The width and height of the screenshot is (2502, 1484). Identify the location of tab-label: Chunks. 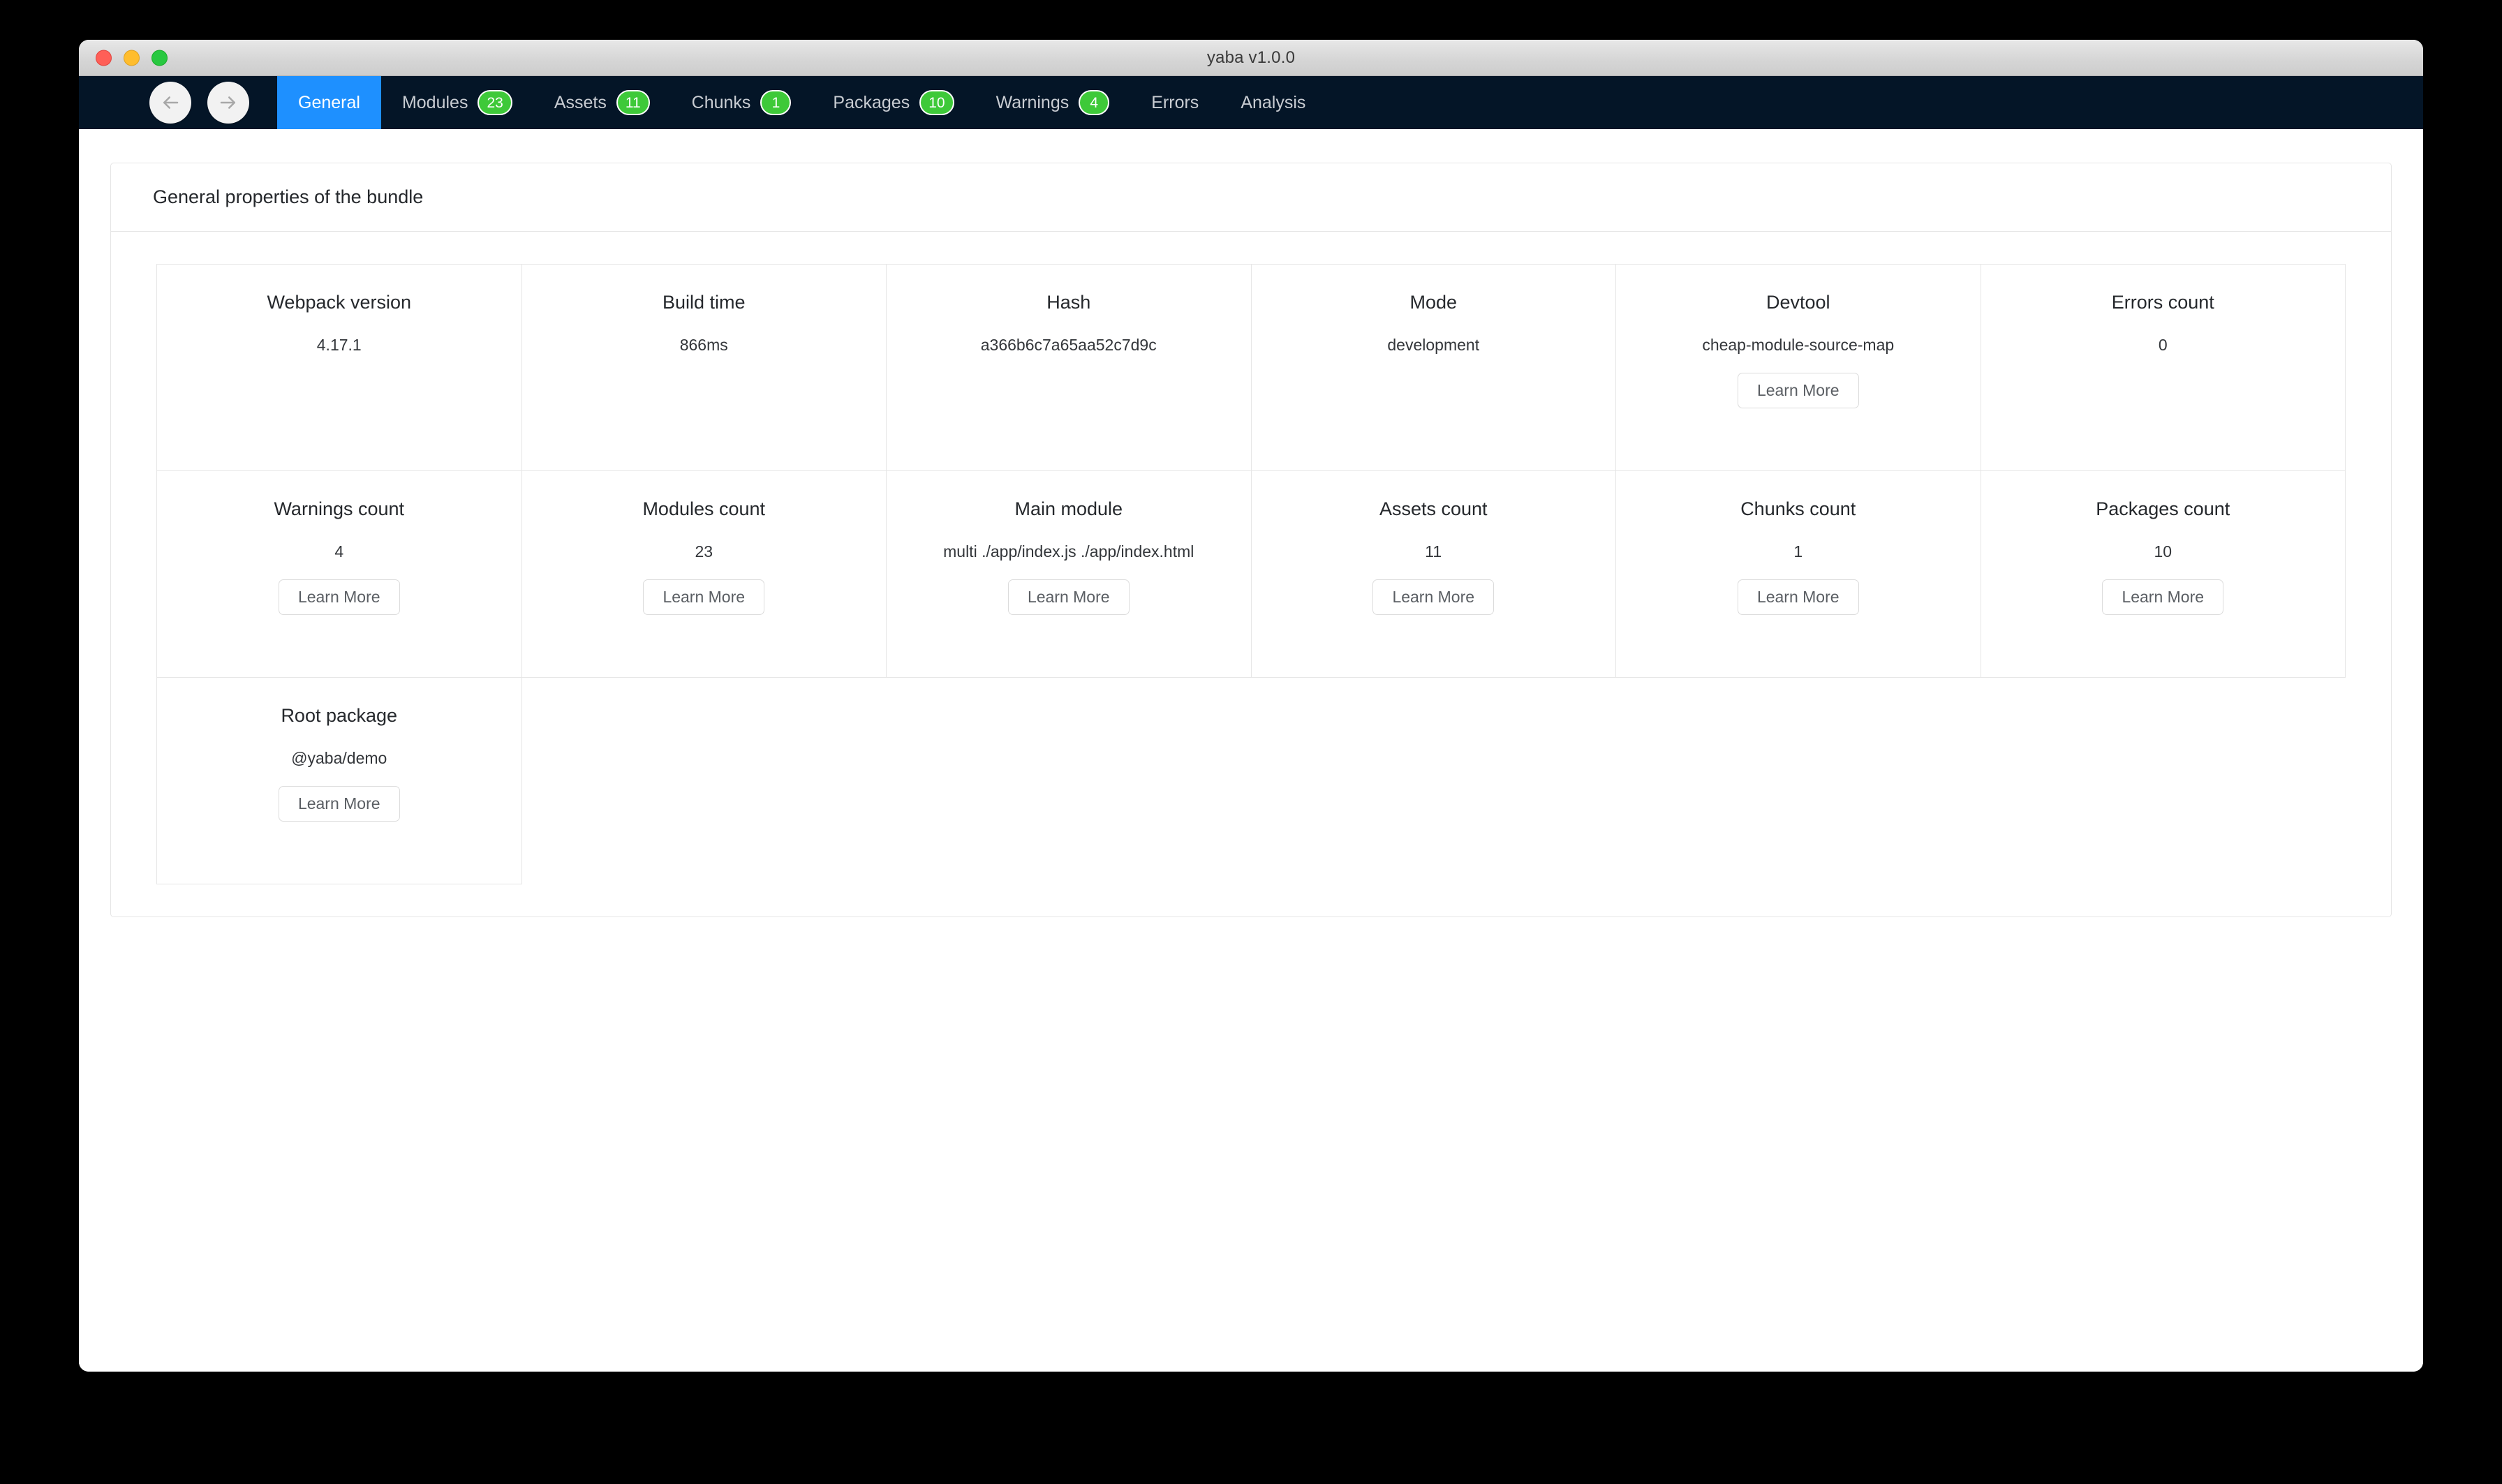
(721, 102).